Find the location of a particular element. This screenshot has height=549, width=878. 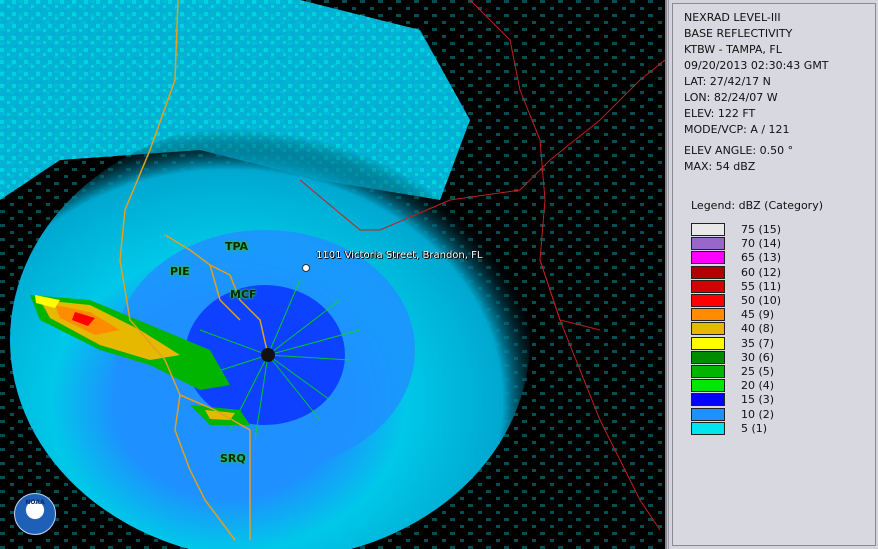

legend-label: 25 (5) is located at coordinates (758, 371).